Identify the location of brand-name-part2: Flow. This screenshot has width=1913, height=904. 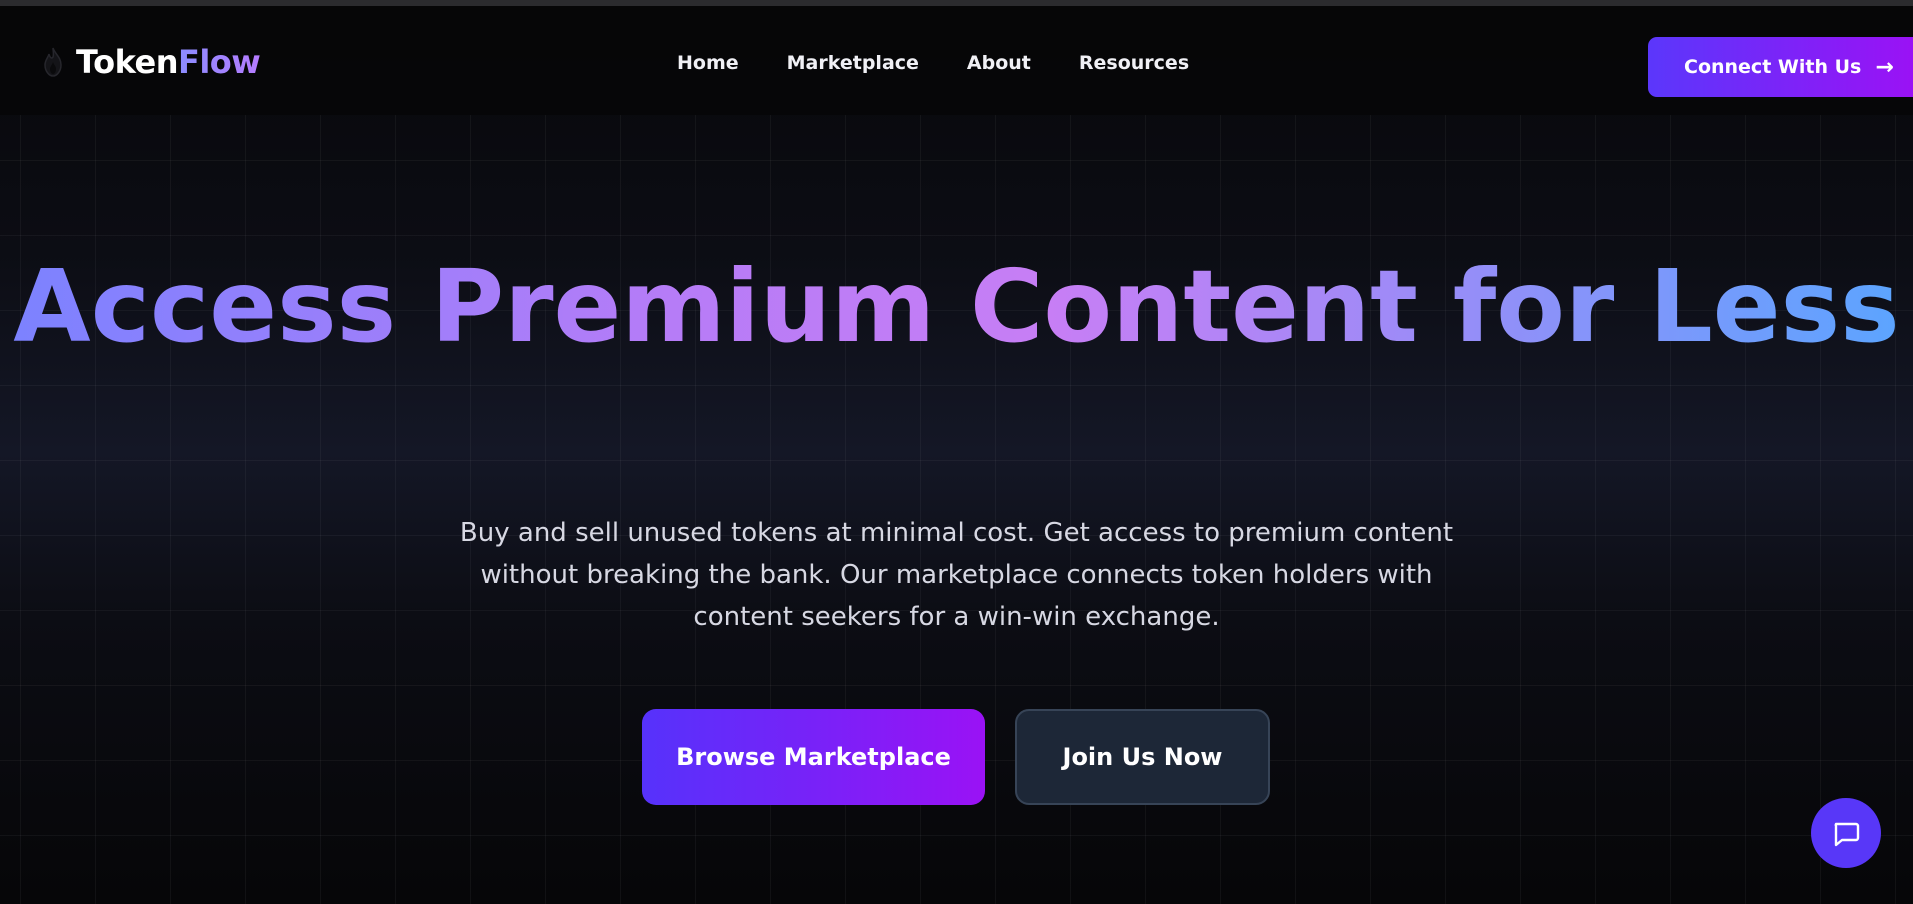
(219, 62).